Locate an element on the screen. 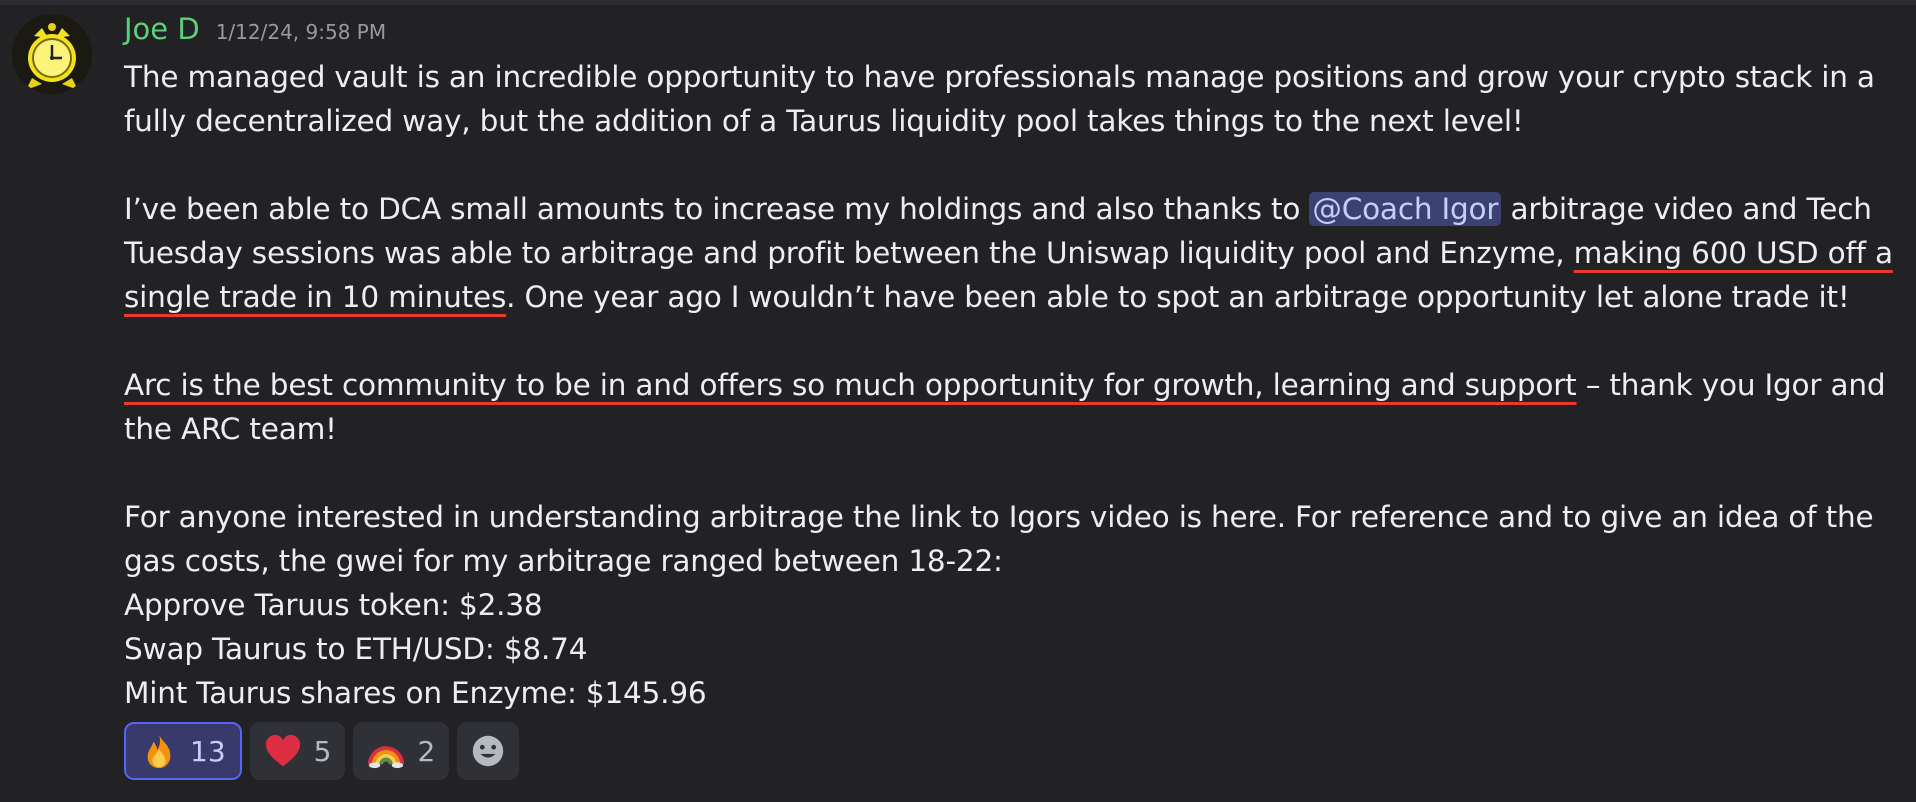 Image resolution: width=1916 pixels, height=802 pixels. add-reaction-icon is located at coordinates (488, 751).